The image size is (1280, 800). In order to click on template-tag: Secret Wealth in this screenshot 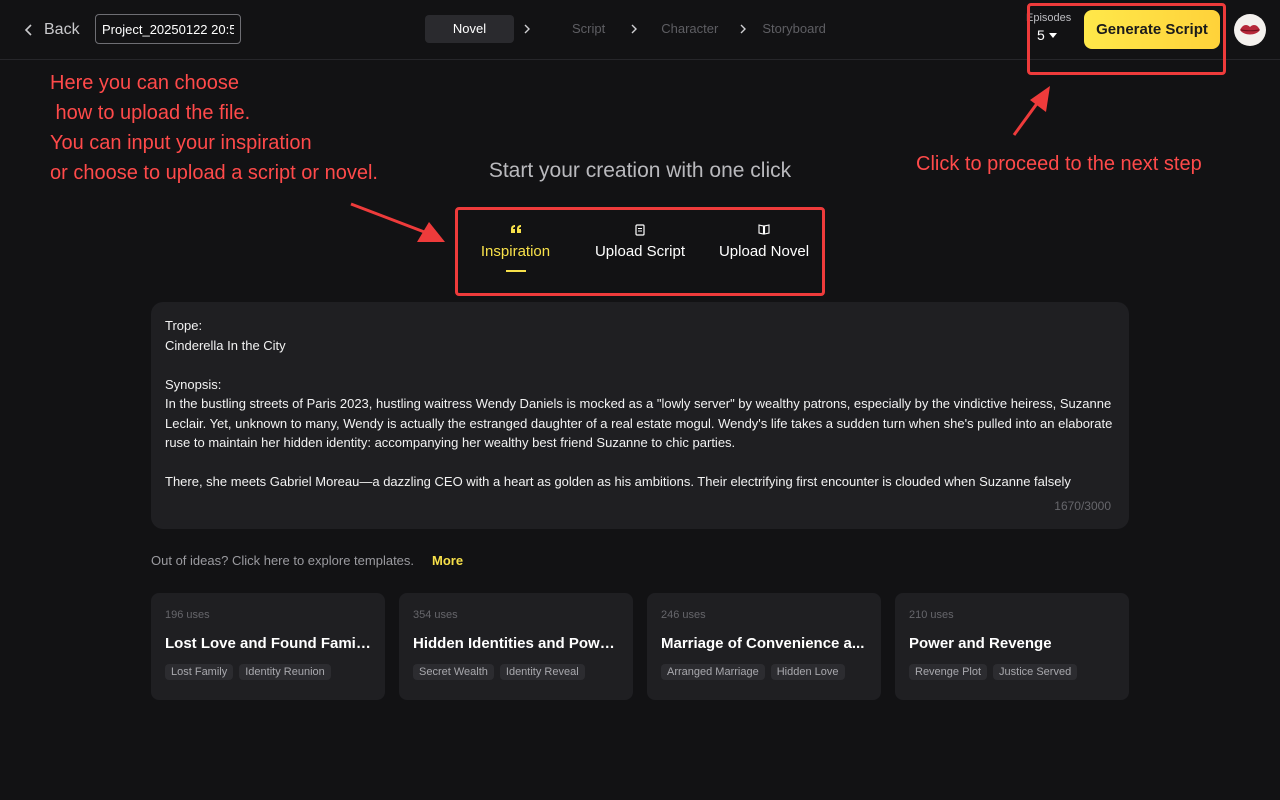, I will do `click(453, 672)`.